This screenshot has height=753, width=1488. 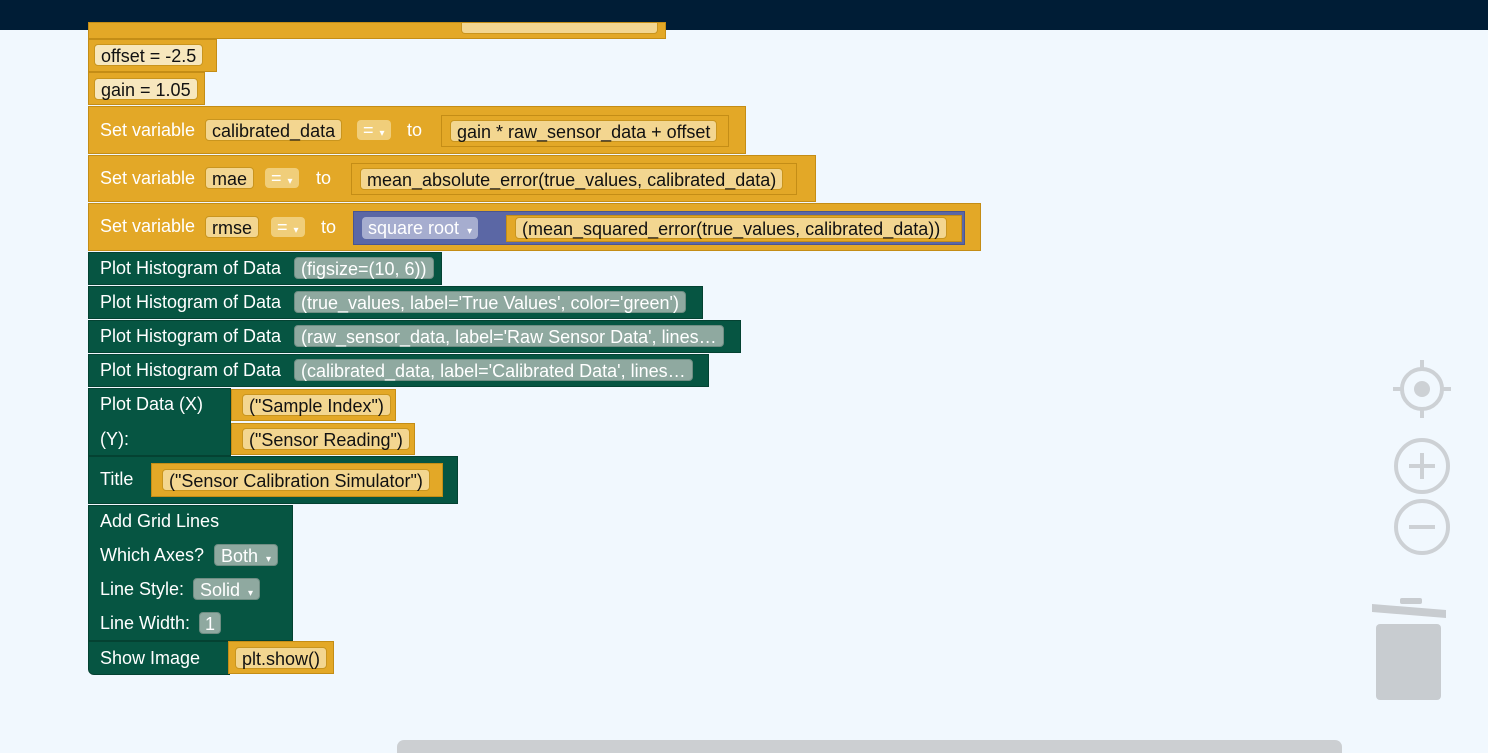 What do you see at coordinates (150, 658) in the screenshot?
I see `show-image-label: Show Image` at bounding box center [150, 658].